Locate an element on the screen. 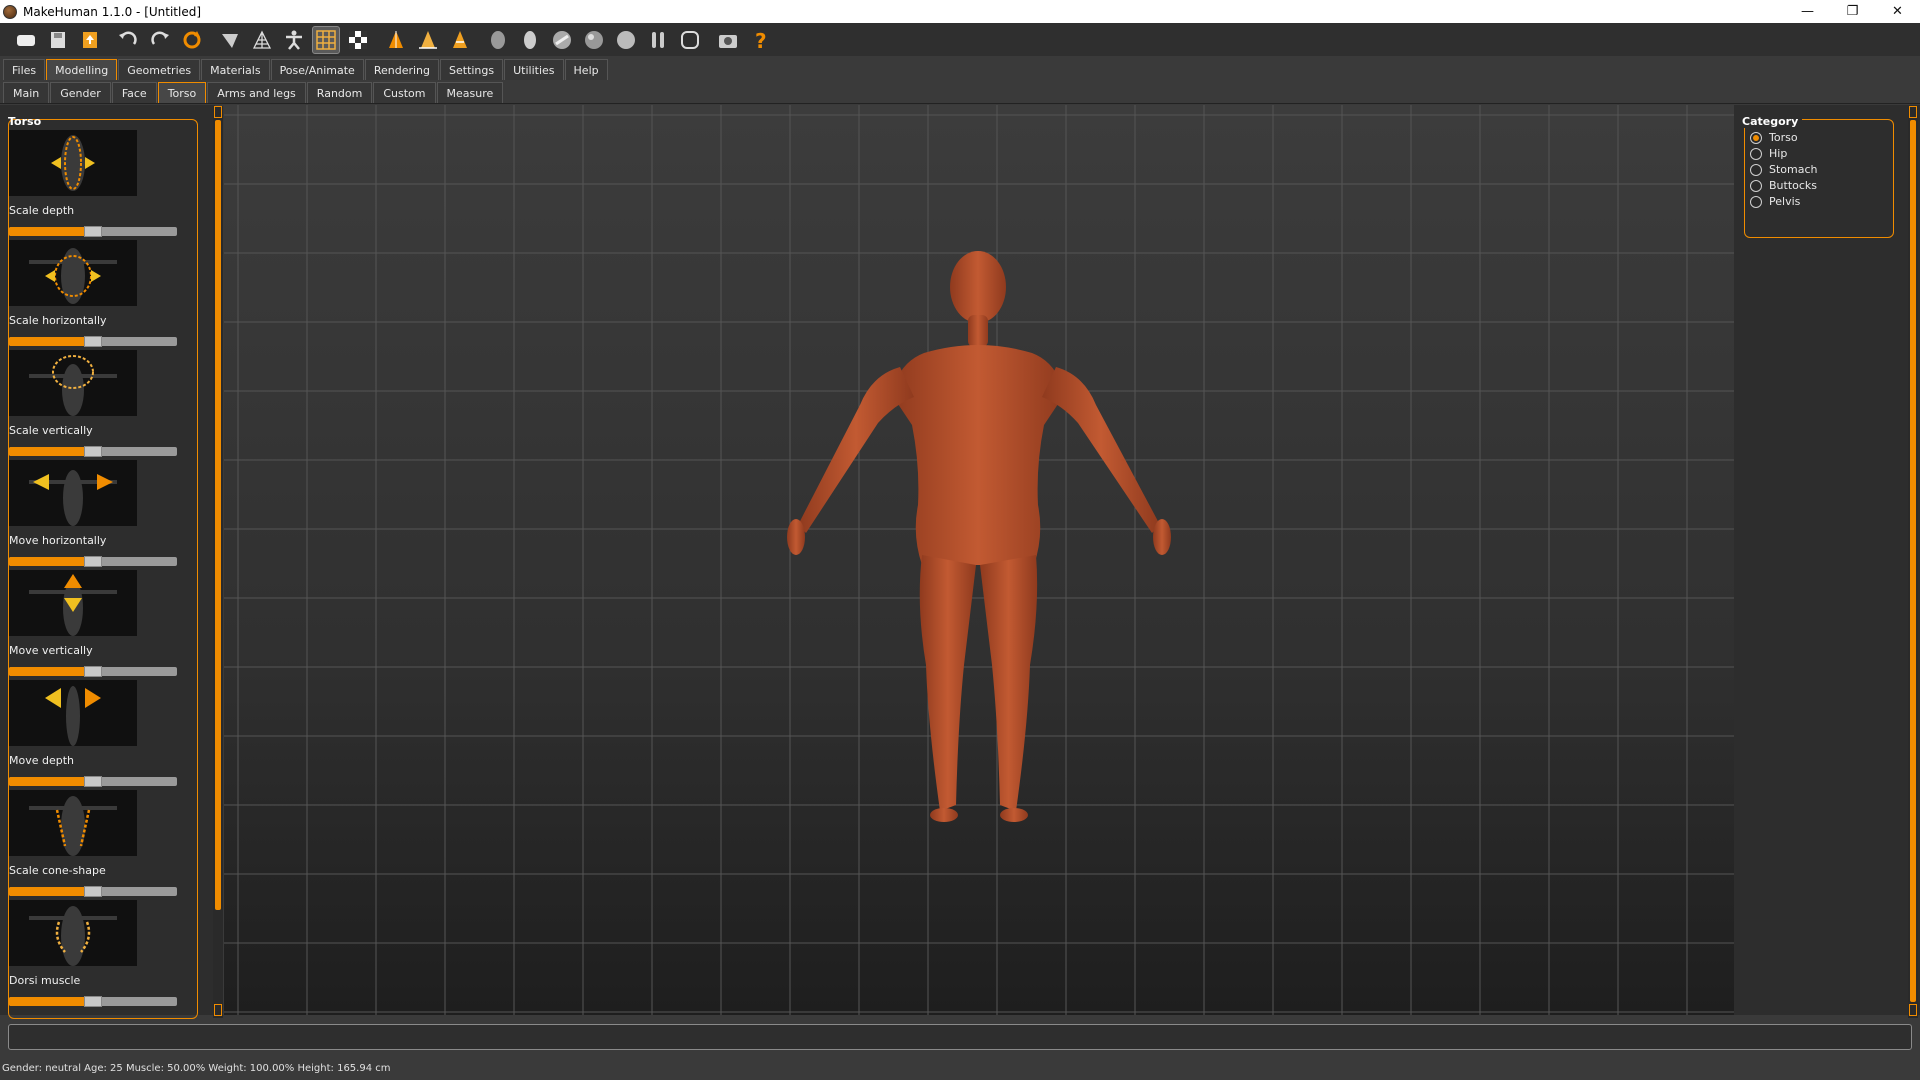 This screenshot has height=1080, width=1920. scale-vertically-slider is located at coordinates (93, 451).